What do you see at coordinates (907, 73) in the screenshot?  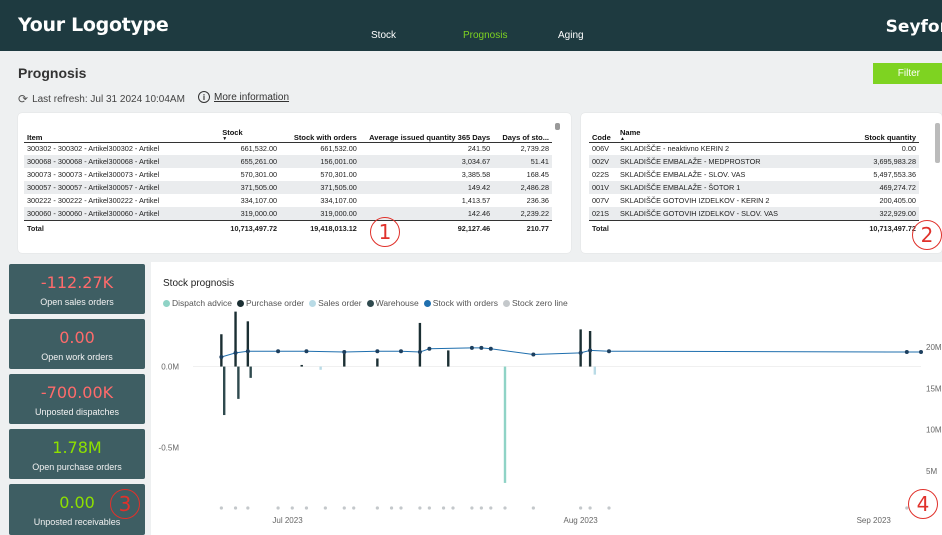 I see `filter-button: Filter` at bounding box center [907, 73].